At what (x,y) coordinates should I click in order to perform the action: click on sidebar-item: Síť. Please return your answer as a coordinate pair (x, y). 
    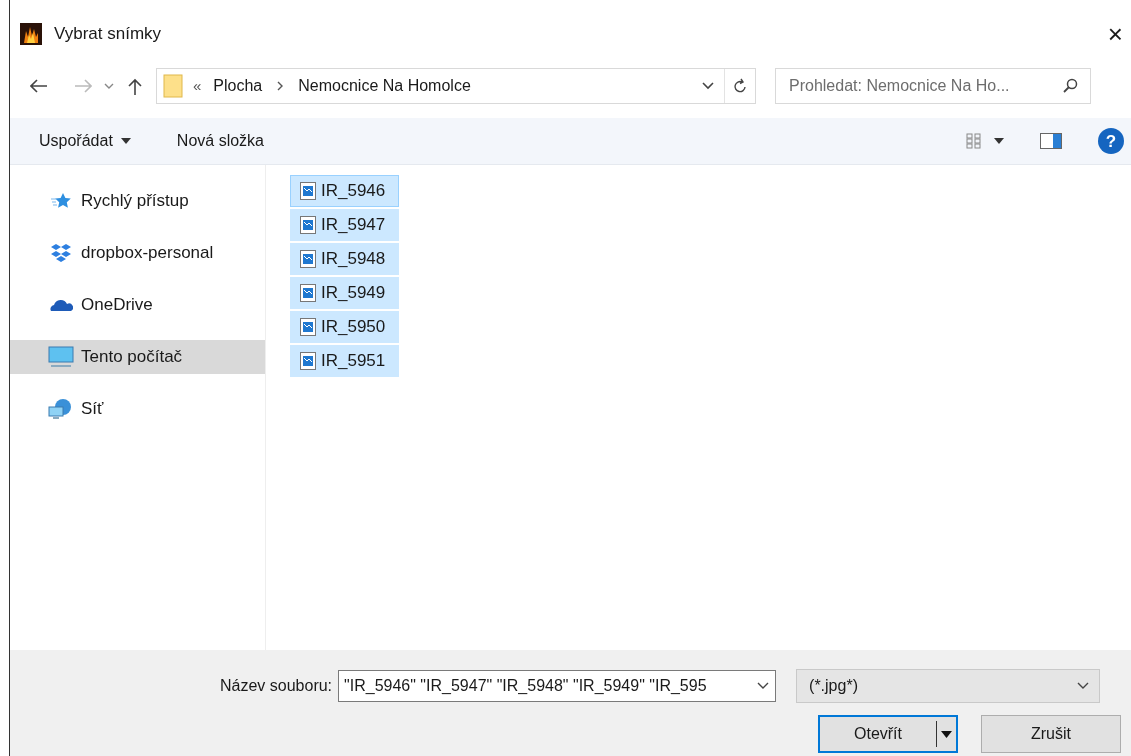
    Looking at the image, I should click on (137, 409).